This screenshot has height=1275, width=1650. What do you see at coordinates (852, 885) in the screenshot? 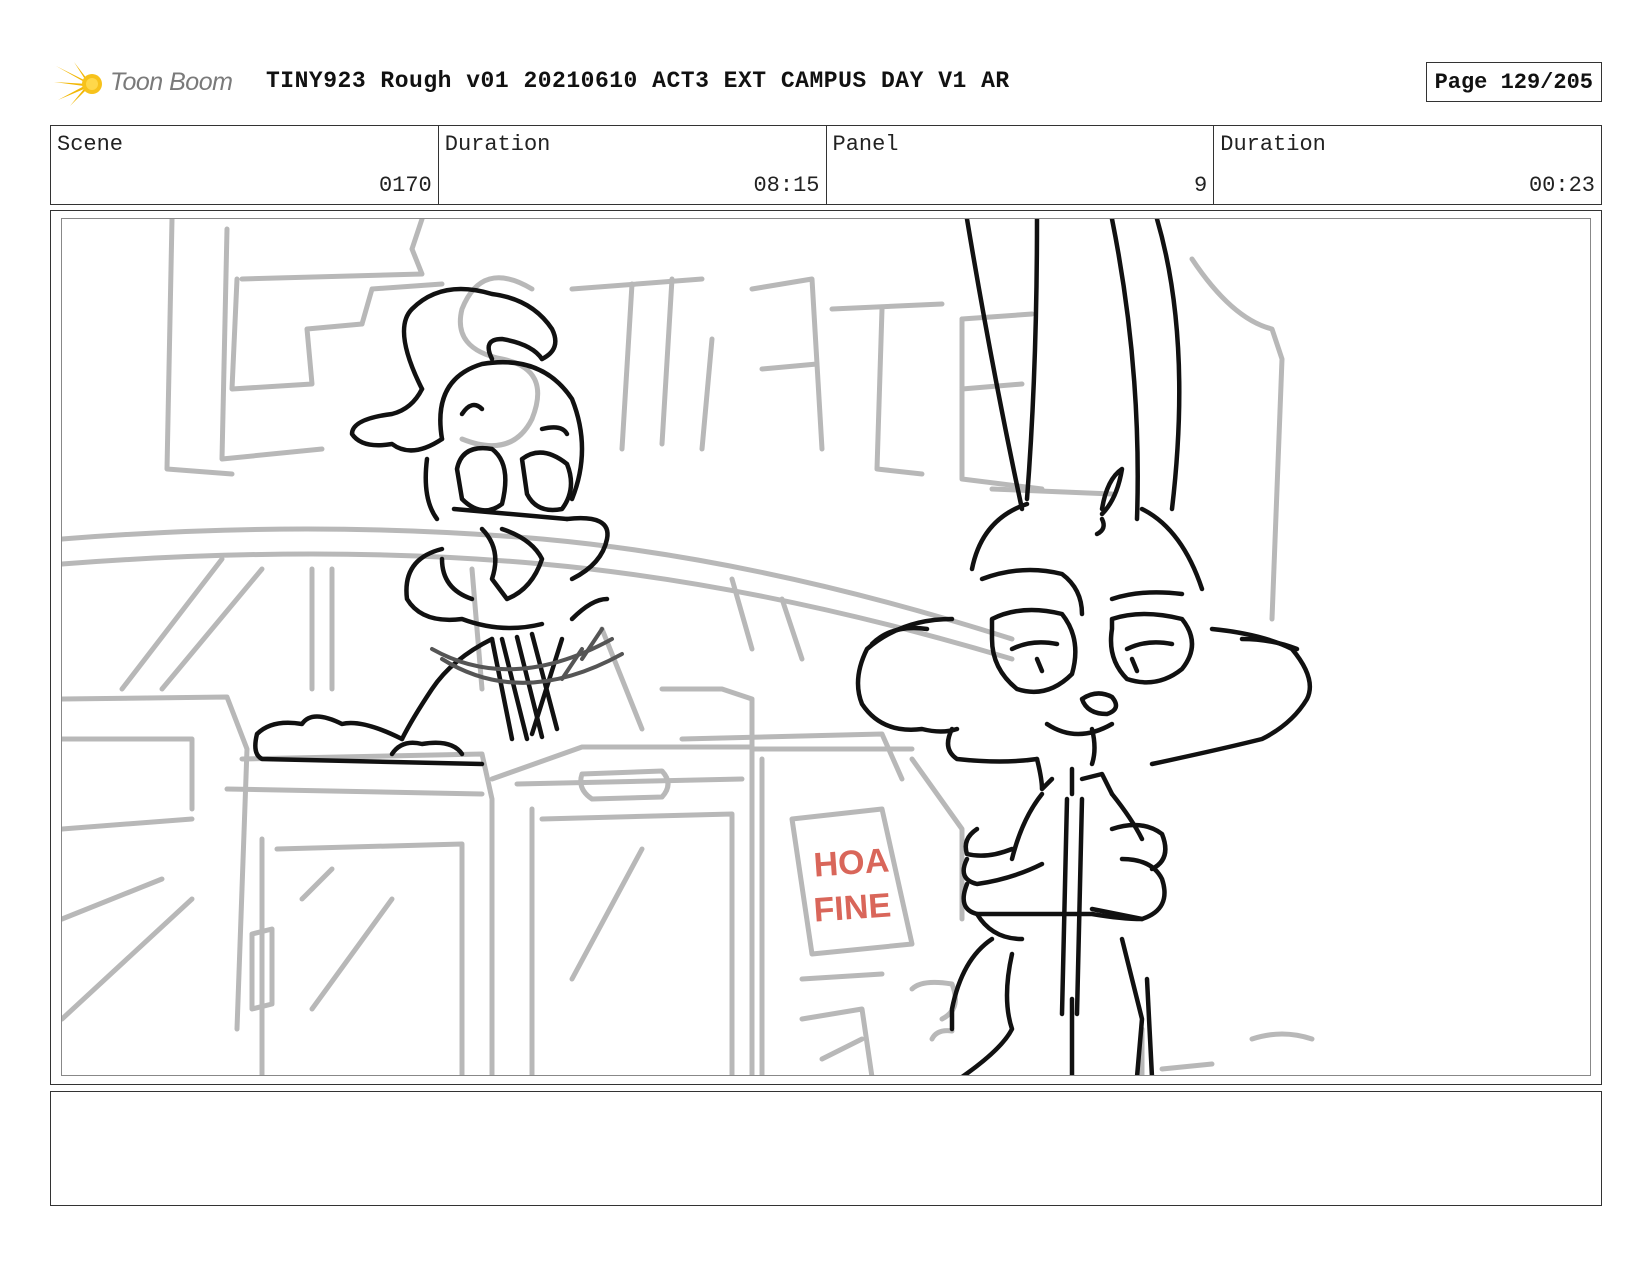
I see `hoa-fine-sign: HOA FINE` at bounding box center [852, 885].